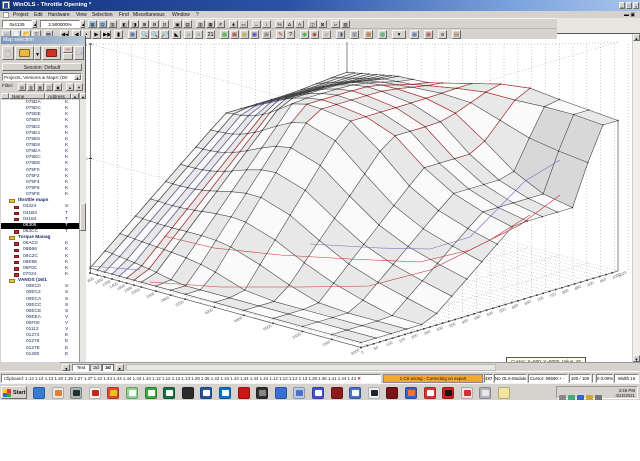  I want to click on svg-text: 50, so click(376, 347).